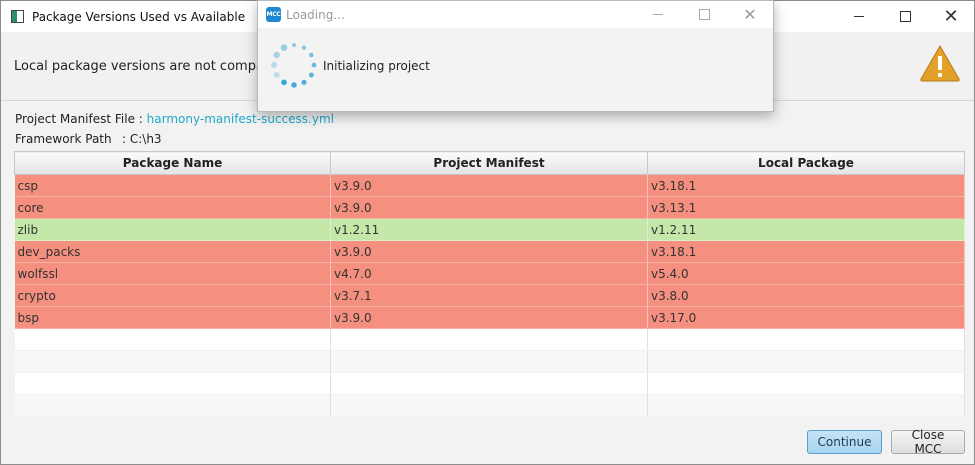  What do you see at coordinates (806, 163) in the screenshot?
I see `column-header-local-package: Local Package` at bounding box center [806, 163].